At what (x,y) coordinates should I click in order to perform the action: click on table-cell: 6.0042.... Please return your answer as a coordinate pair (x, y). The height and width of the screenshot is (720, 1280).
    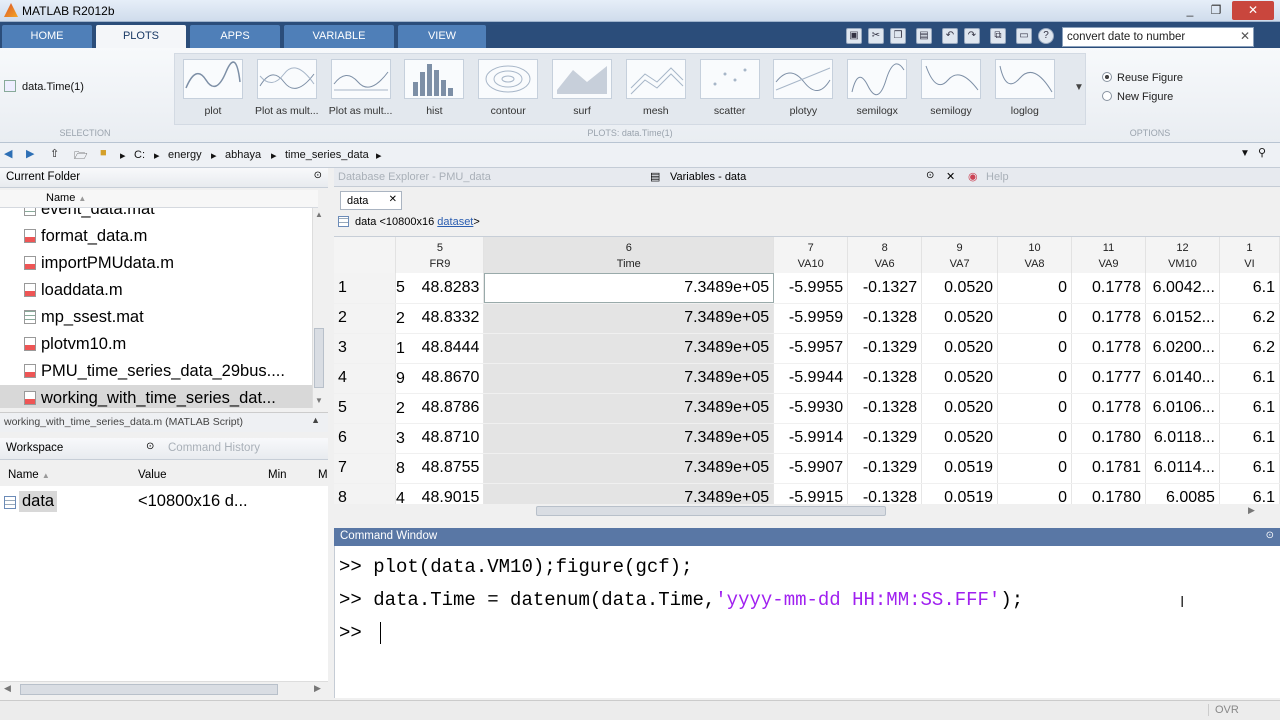
    Looking at the image, I should click on (1182, 288).